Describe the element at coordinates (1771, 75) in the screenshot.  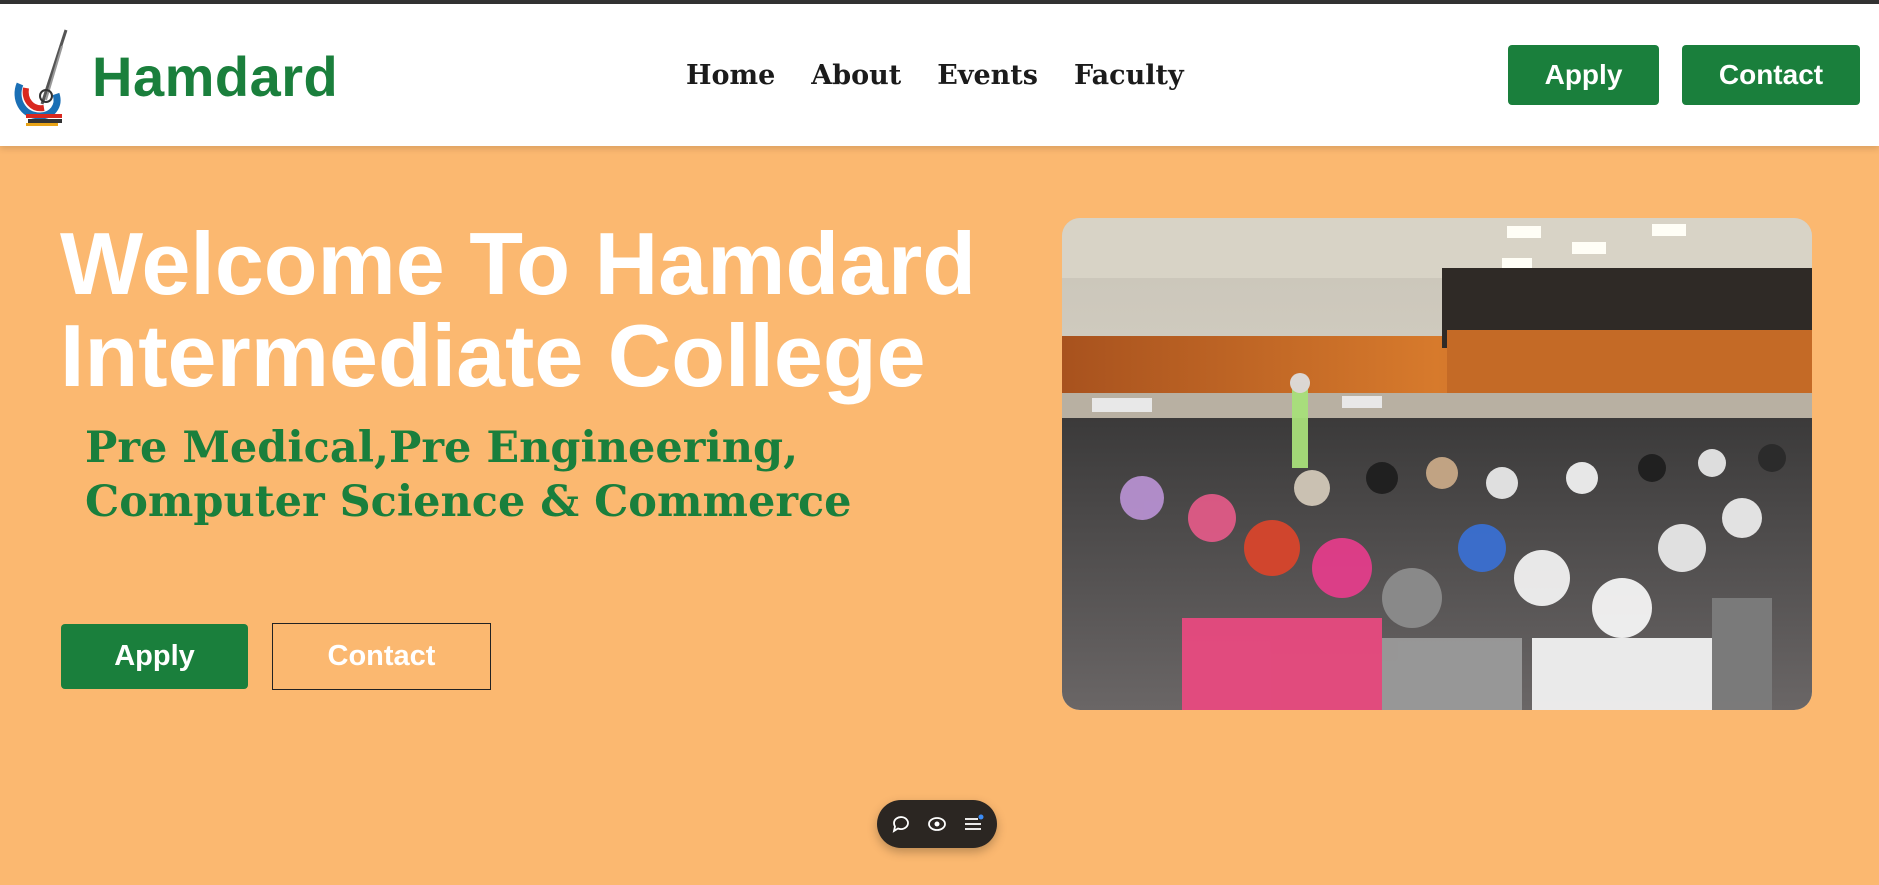
I see `header-contact-button: Contact` at that location.